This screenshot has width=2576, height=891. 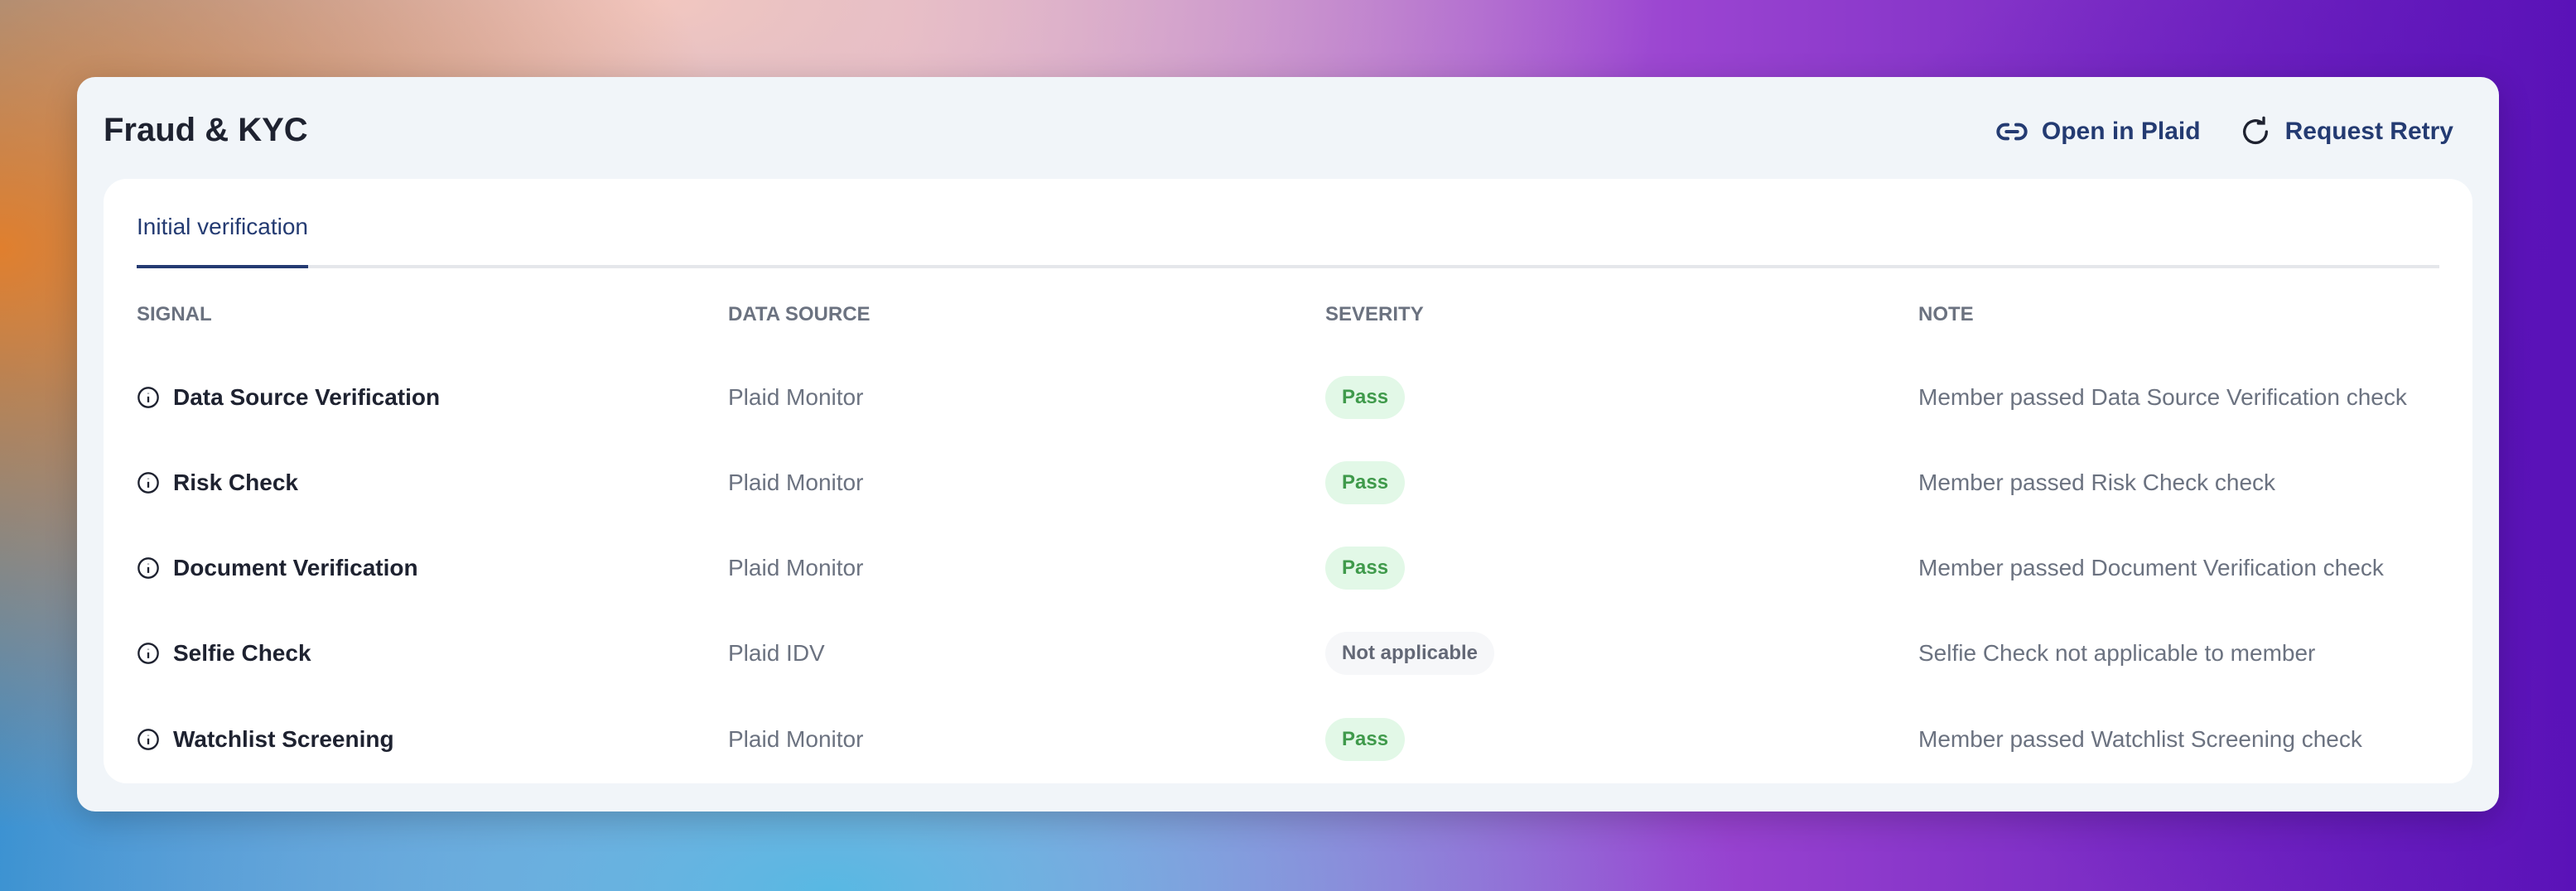 What do you see at coordinates (432, 483) in the screenshot?
I see `signal-cell: Risk Check` at bounding box center [432, 483].